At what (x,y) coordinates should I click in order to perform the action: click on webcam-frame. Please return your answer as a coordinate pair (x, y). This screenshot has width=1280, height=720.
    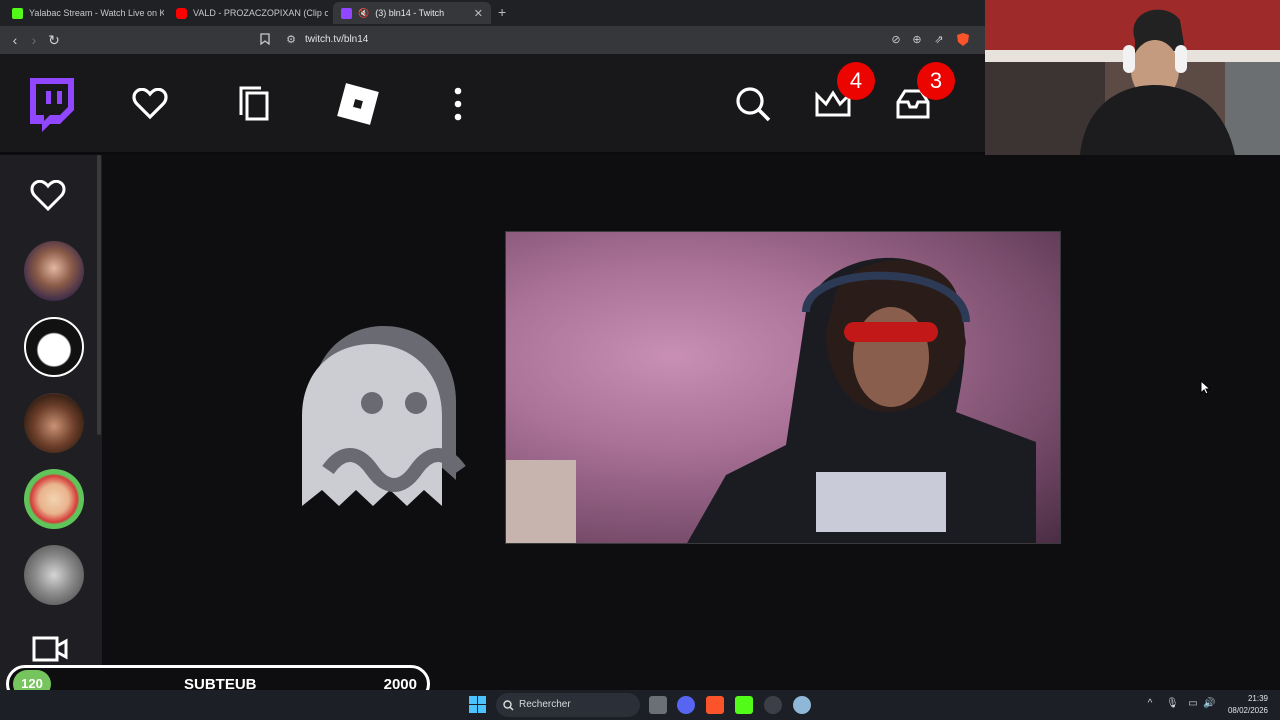
    Looking at the image, I should click on (1132, 77).